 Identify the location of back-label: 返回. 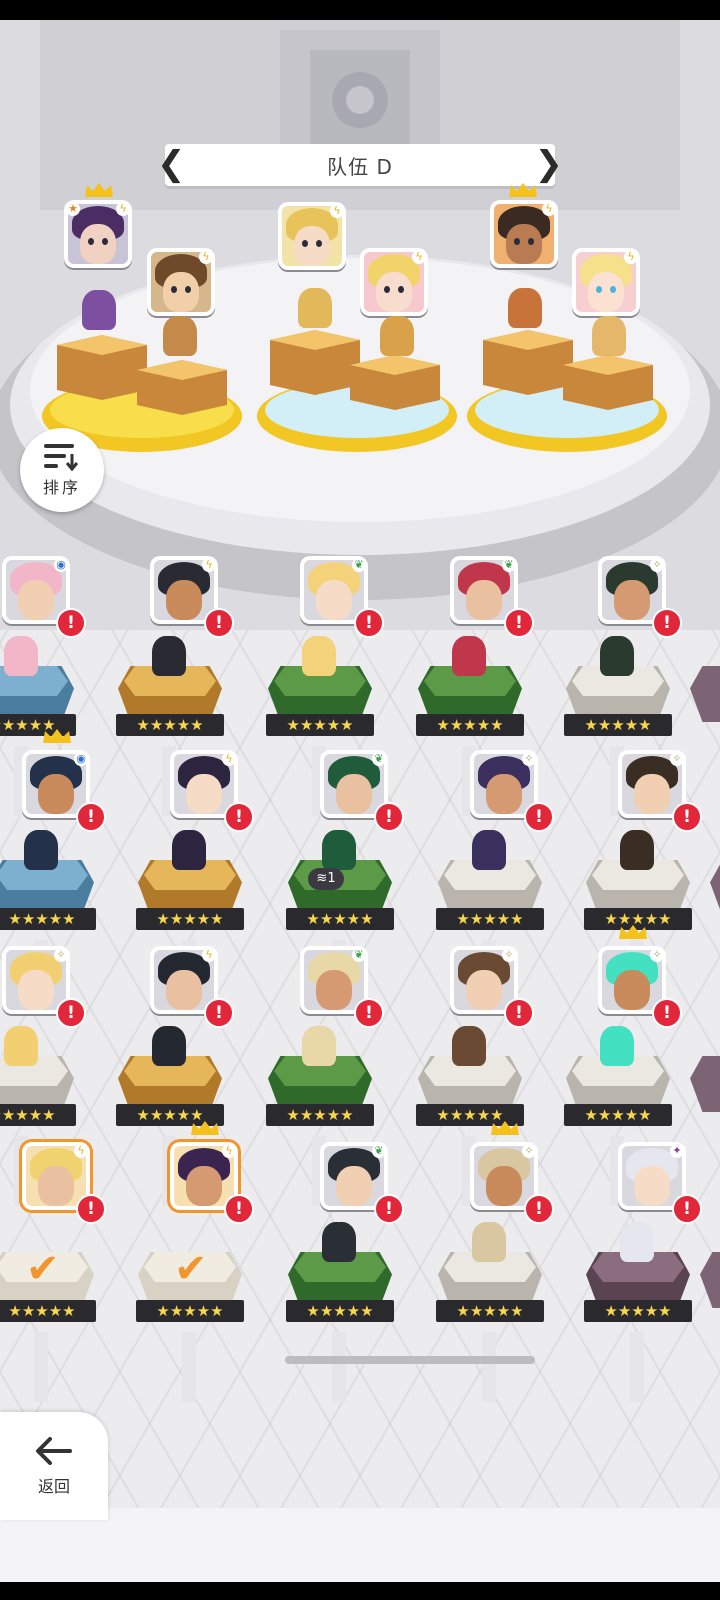
(53, 1486).